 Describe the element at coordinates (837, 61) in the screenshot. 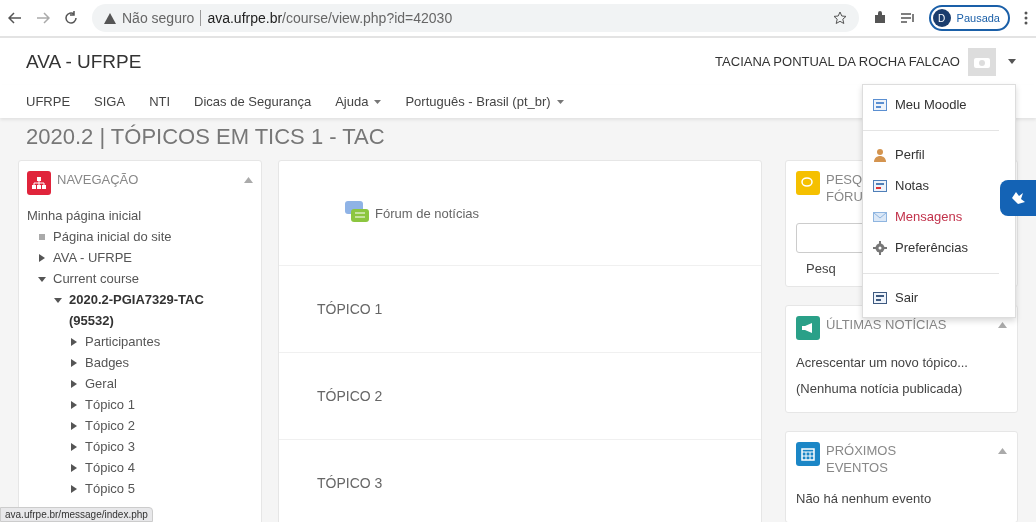

I see `user-name: TACIANA PONTUAL DA ROCHA FALCAO` at that location.